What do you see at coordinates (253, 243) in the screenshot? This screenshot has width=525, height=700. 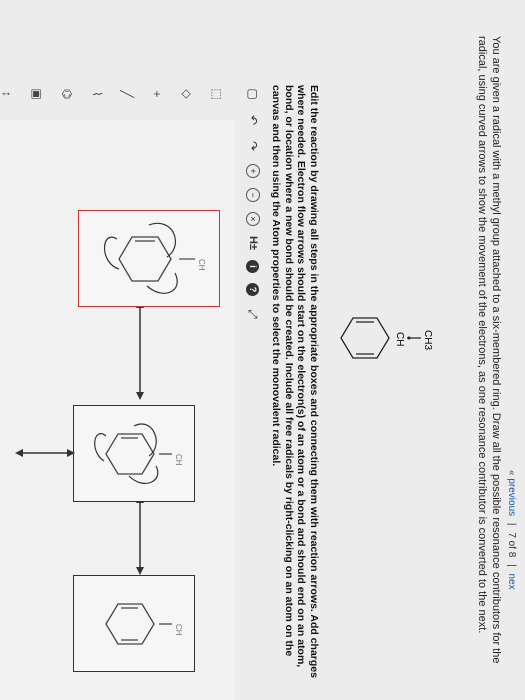 I see `h-toggle-button: H±` at bounding box center [253, 243].